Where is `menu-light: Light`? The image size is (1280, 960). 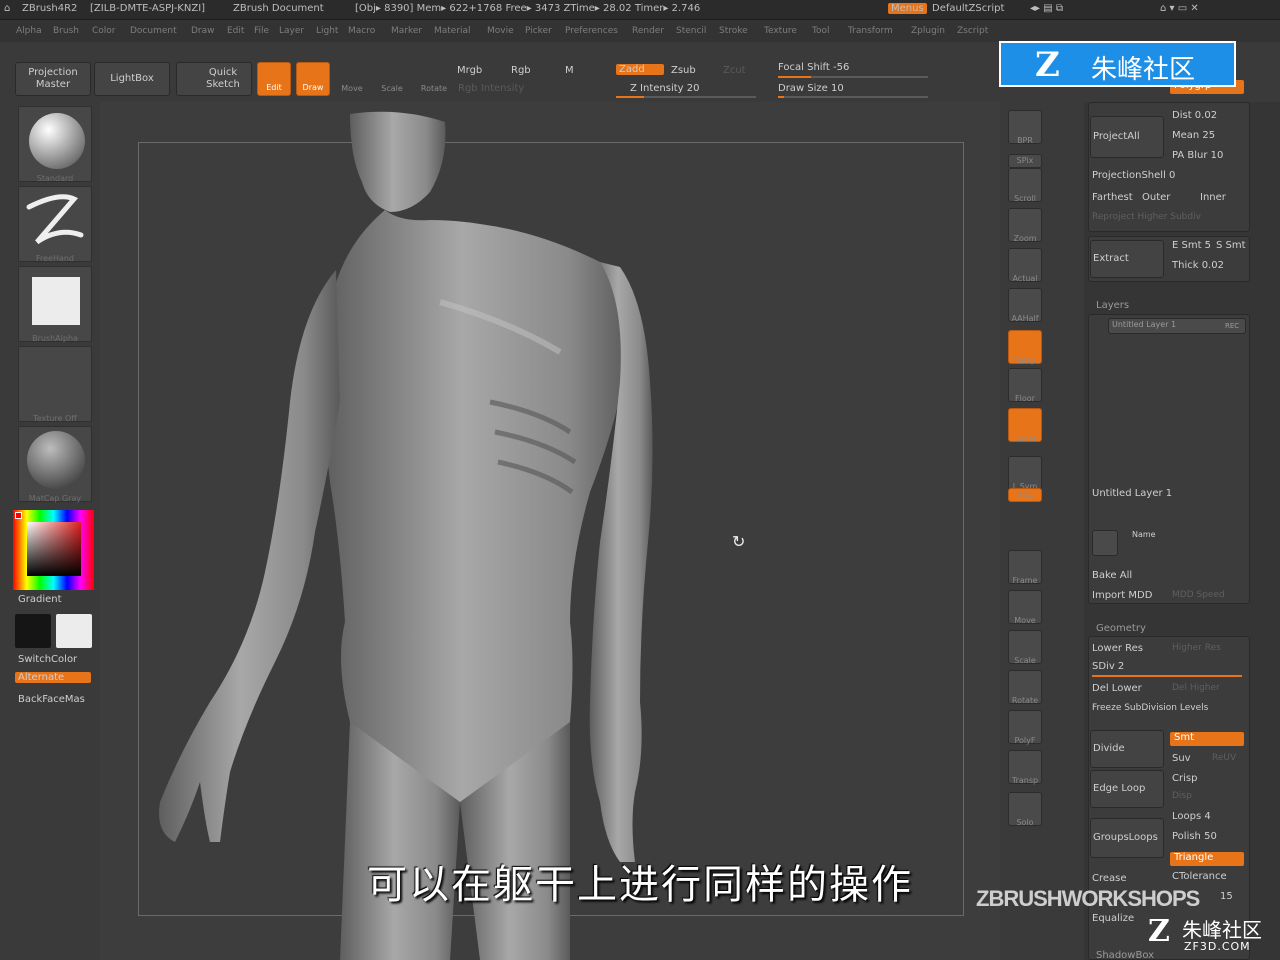 menu-light: Light is located at coordinates (327, 31).